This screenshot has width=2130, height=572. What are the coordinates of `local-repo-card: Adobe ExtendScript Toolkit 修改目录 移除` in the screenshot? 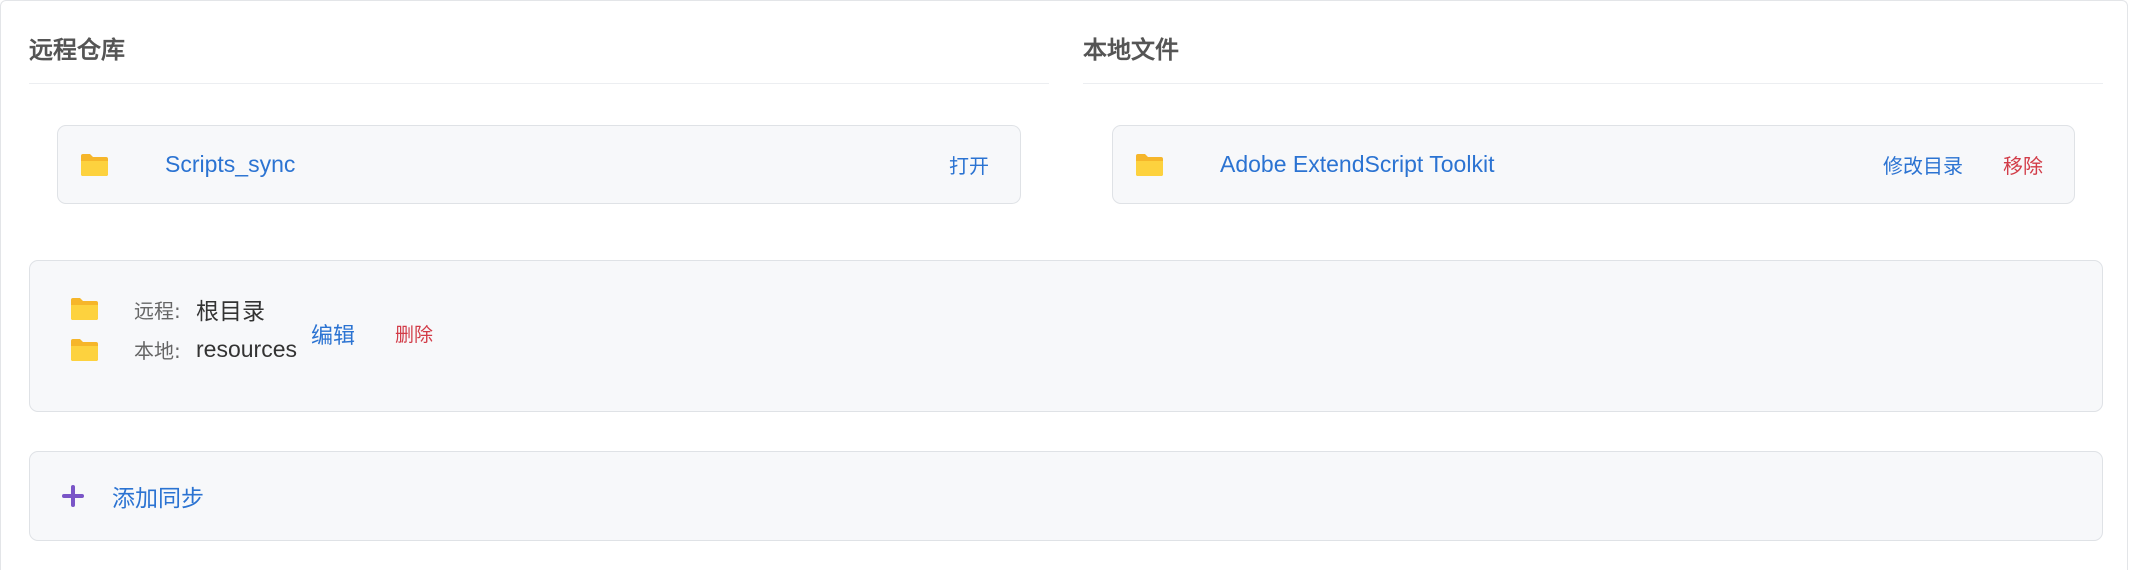 It's located at (1593, 164).